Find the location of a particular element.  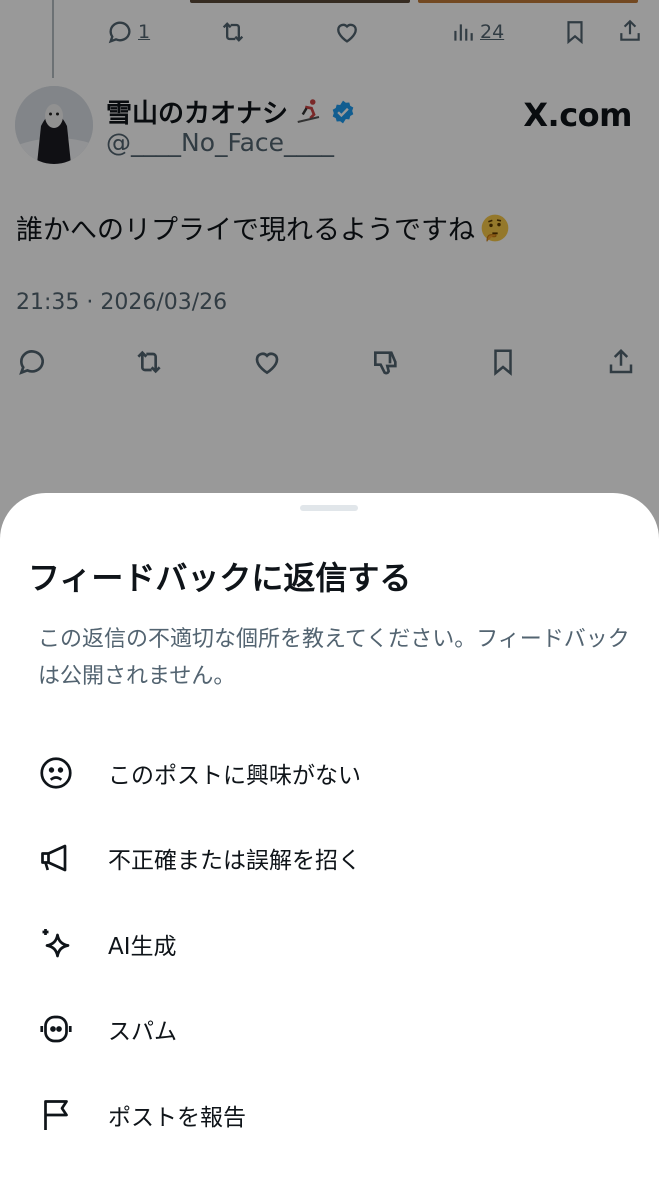

sheet-title: フィードバックに返信する is located at coordinates (220, 578).